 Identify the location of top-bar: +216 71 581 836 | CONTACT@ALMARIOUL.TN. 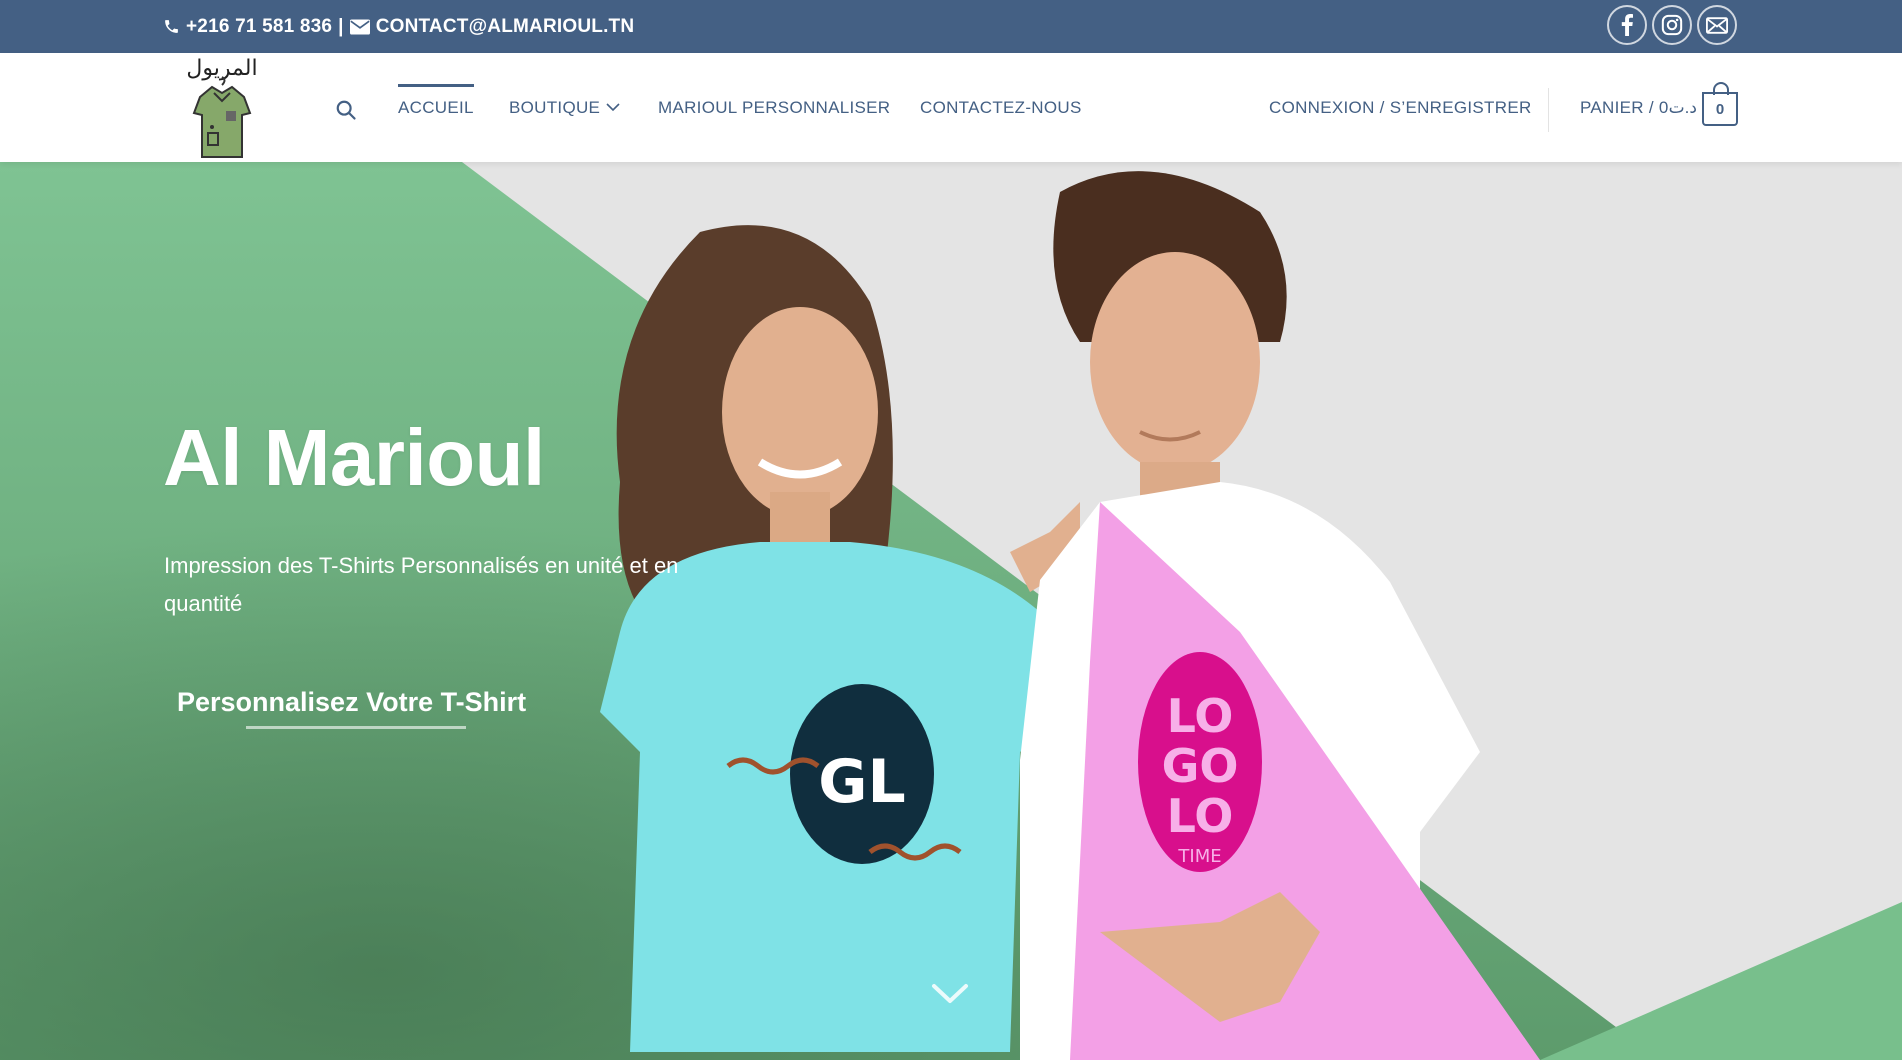
(951, 26).